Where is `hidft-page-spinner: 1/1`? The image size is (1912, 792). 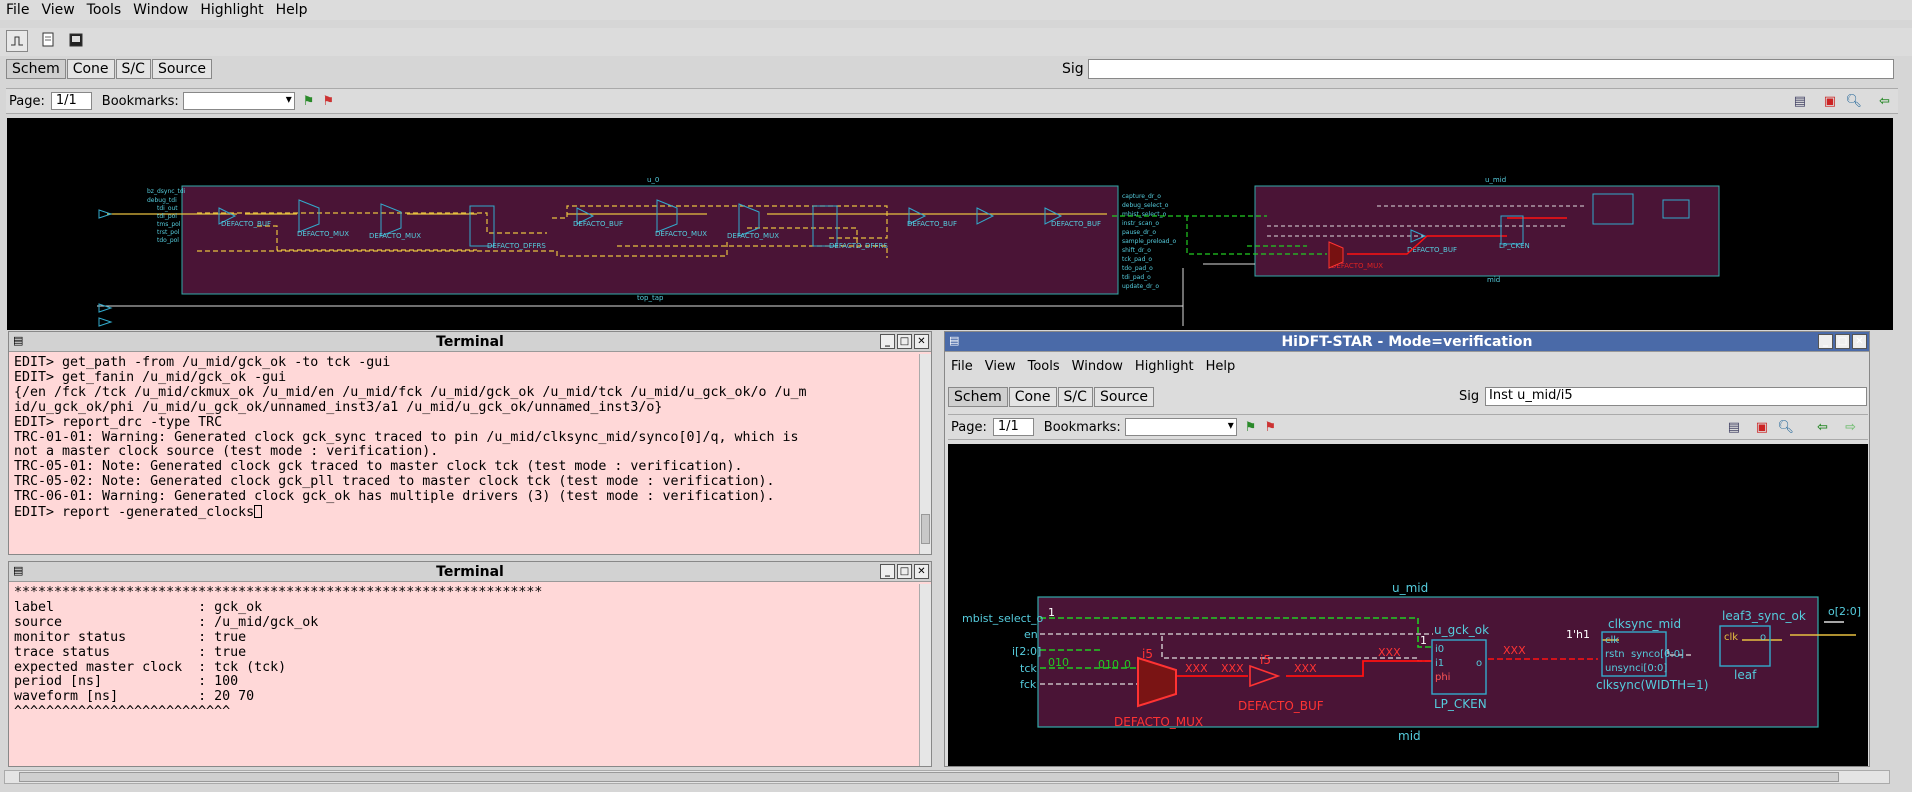
hidft-page-spinner: 1/1 is located at coordinates (1013, 427).